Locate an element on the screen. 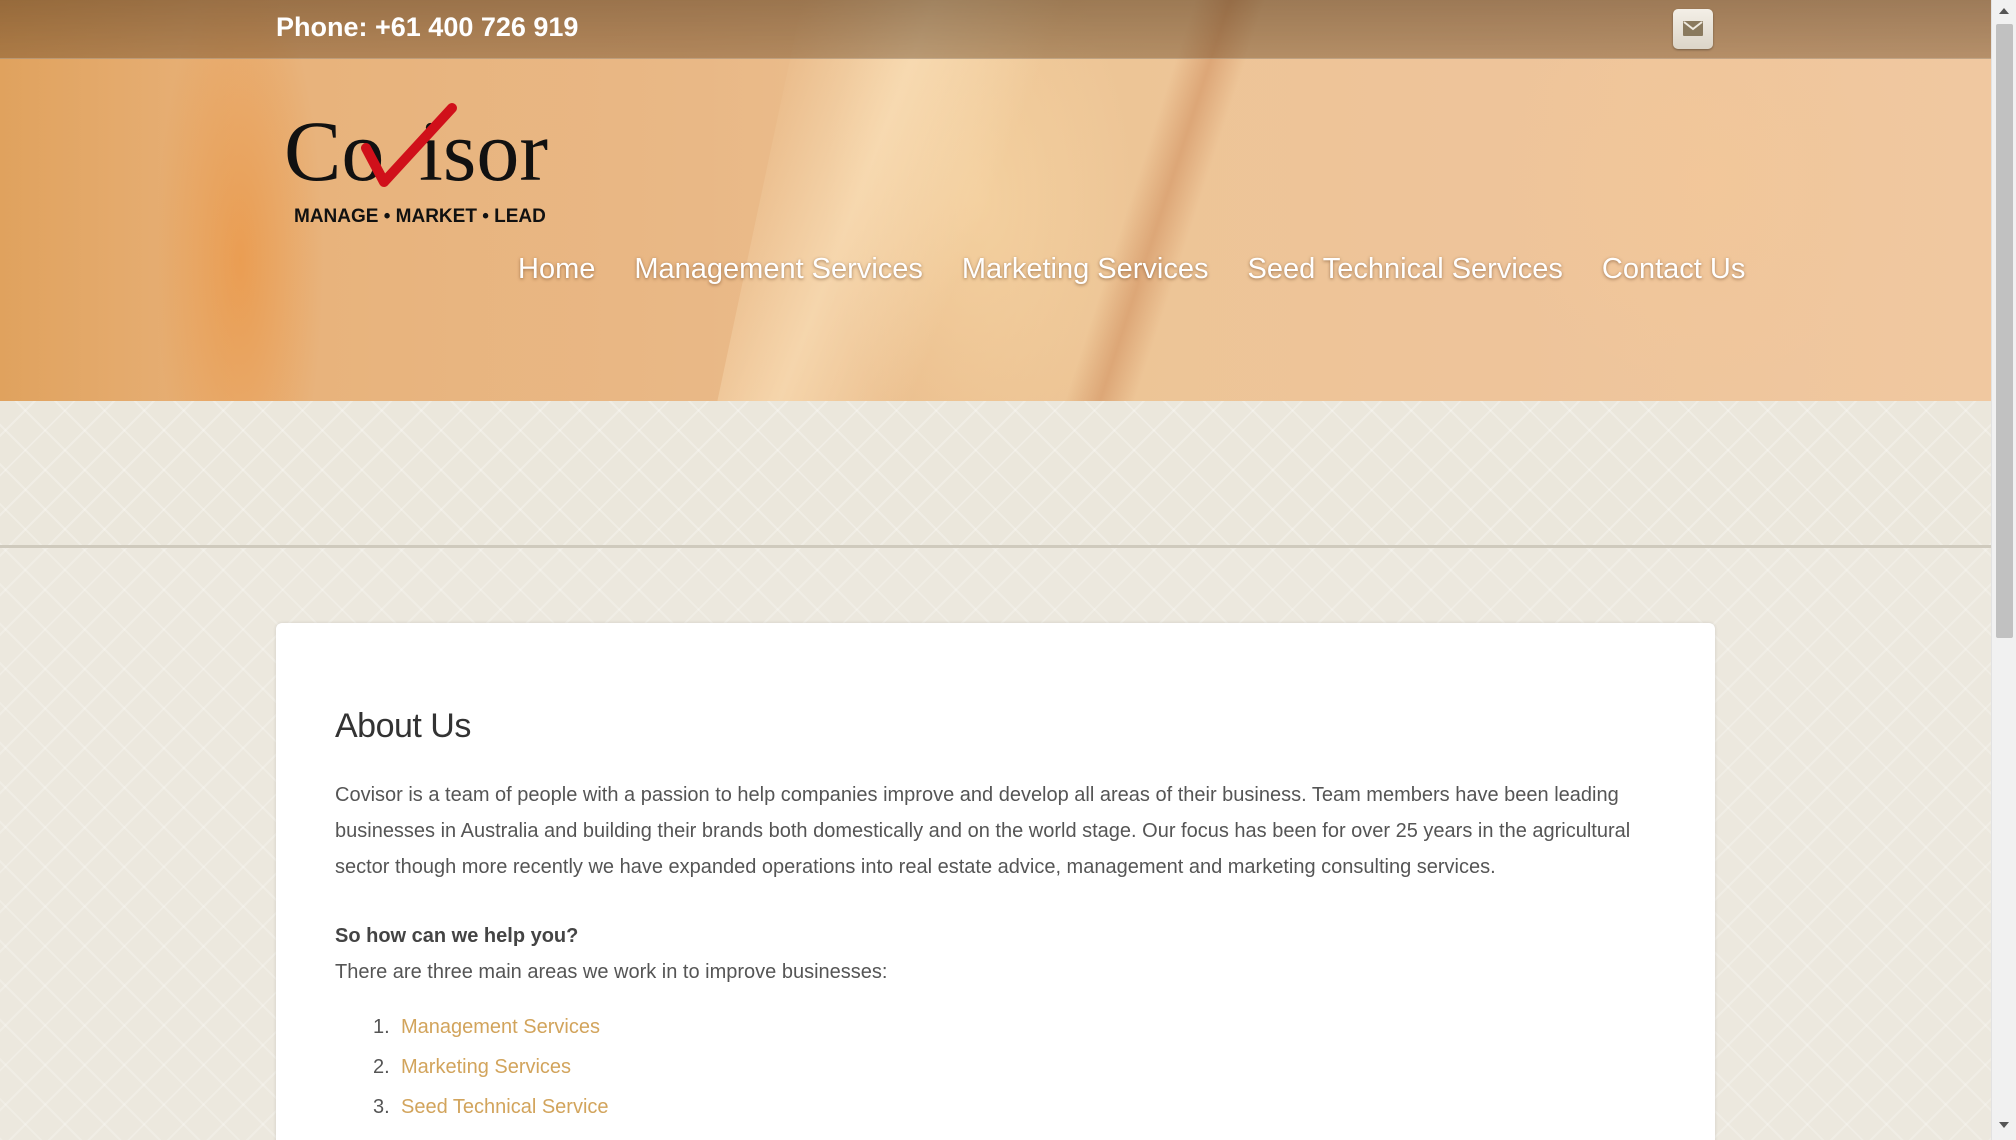  scroll-up-arrow-icon is located at coordinates (2004, 11).